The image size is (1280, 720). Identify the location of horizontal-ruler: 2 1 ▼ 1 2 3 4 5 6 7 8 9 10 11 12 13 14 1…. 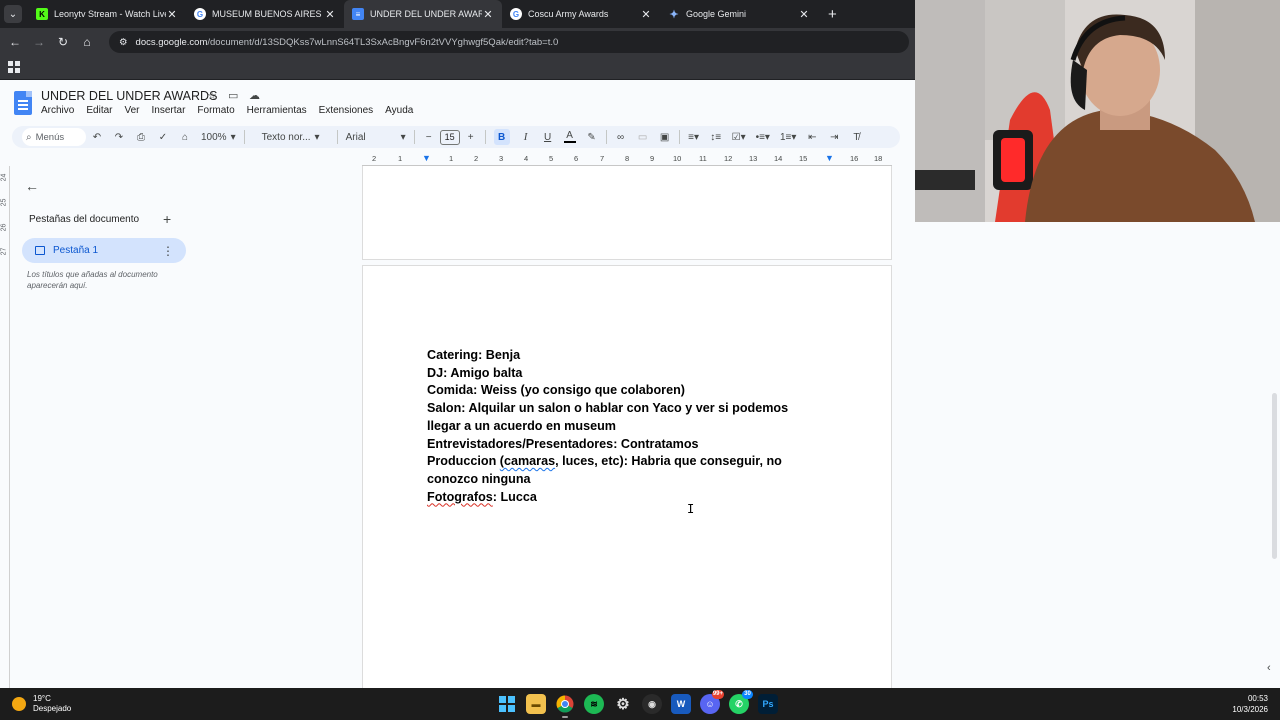
(627, 159).